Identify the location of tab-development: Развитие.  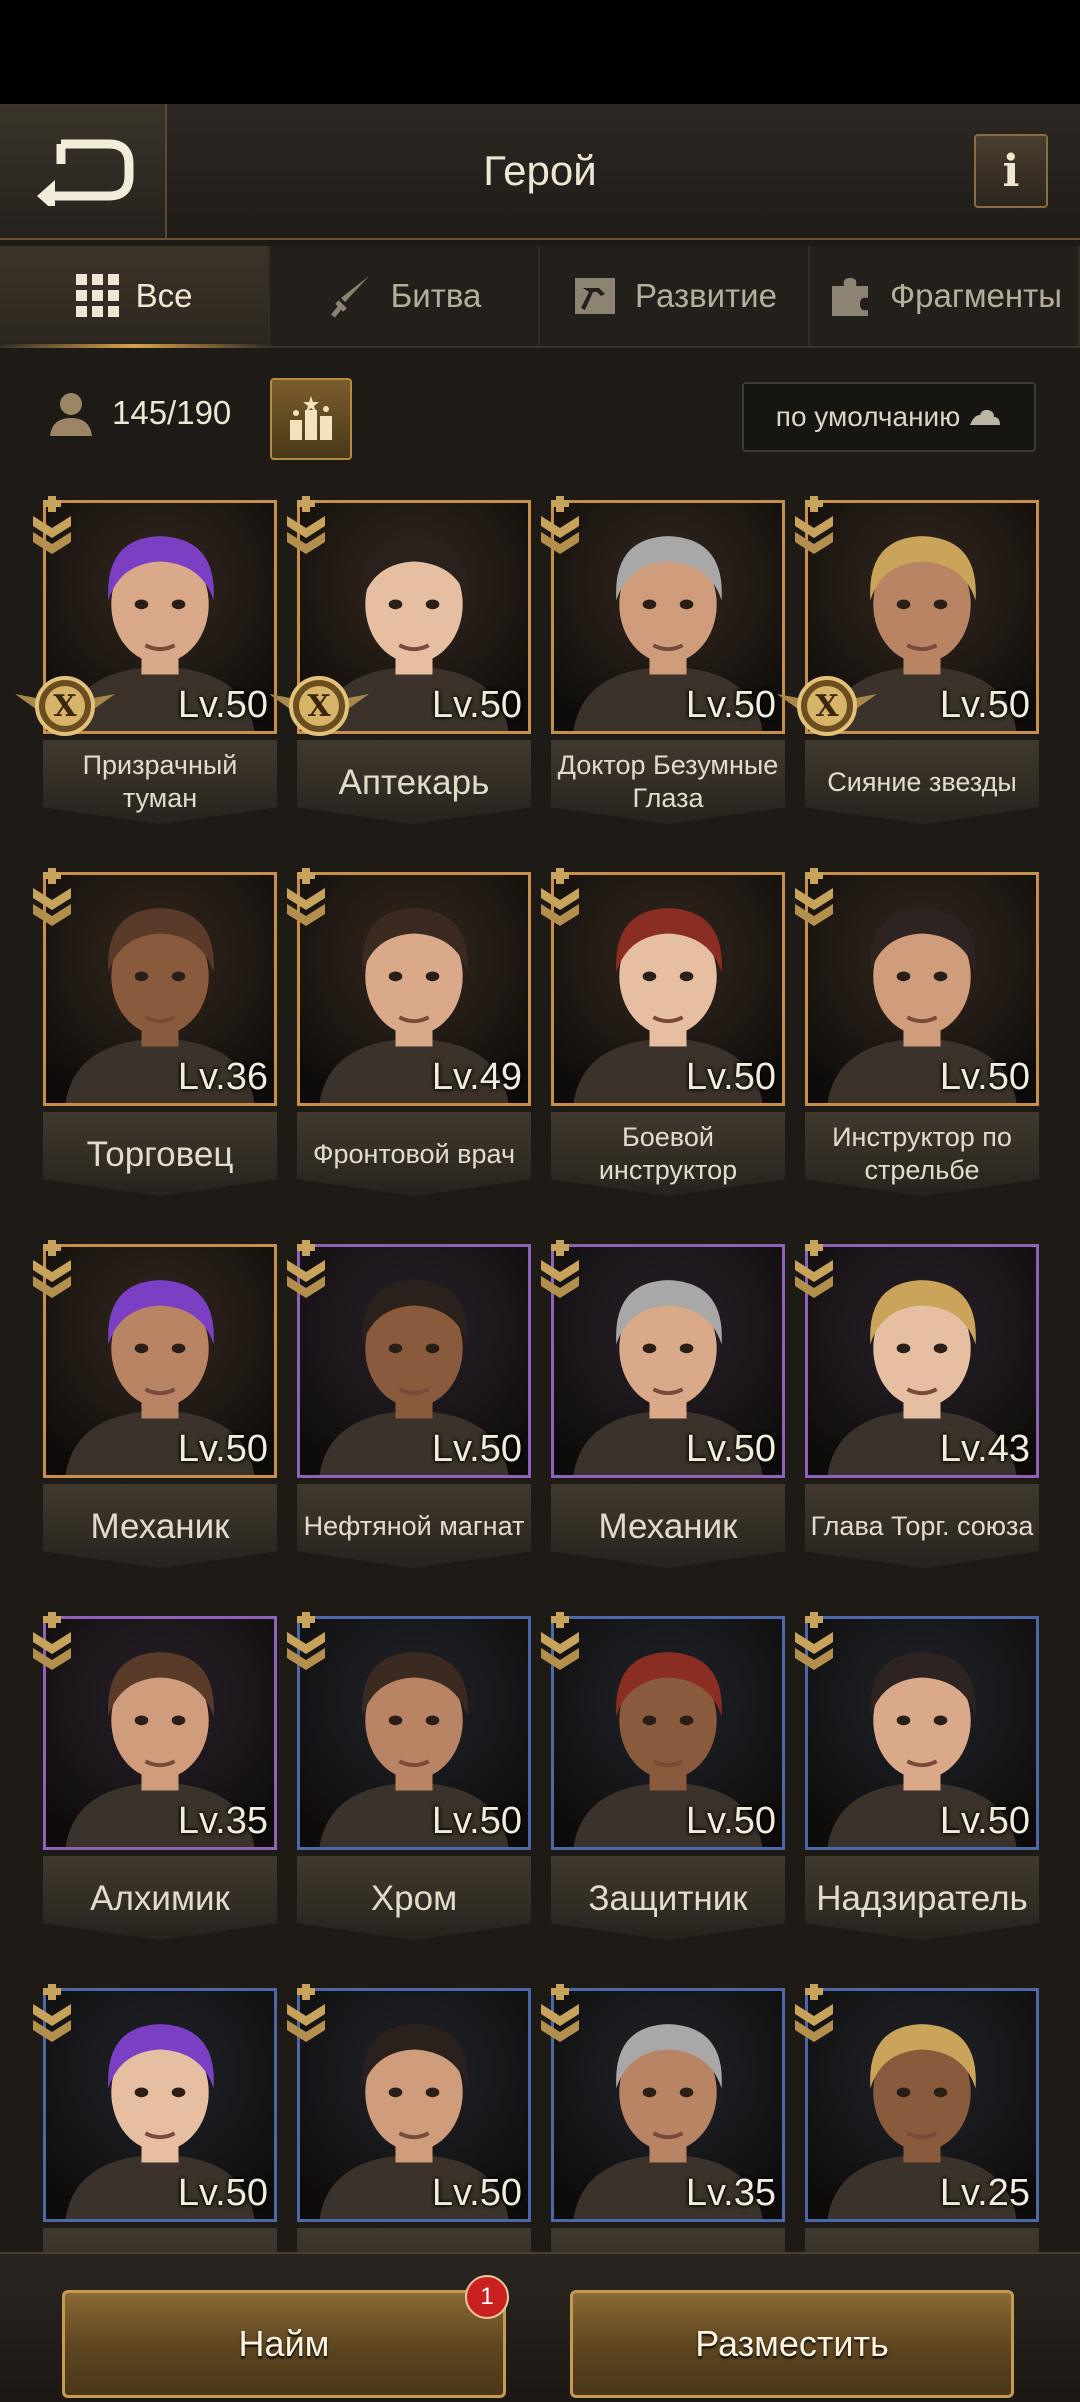
(675, 296).